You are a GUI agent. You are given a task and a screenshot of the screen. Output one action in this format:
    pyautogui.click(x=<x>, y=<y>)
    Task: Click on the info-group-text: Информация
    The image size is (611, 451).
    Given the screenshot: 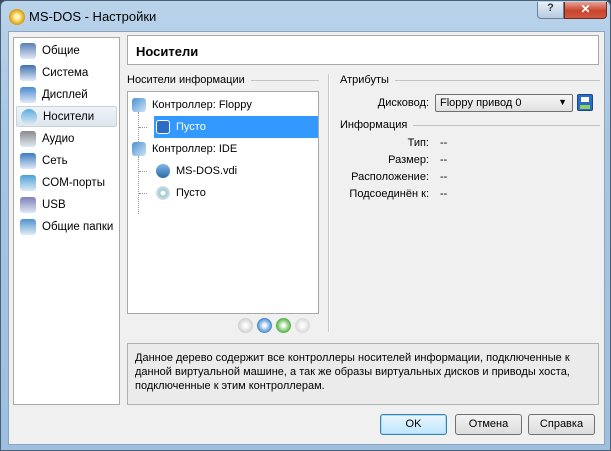 What is the action you would take?
    pyautogui.click(x=374, y=125)
    